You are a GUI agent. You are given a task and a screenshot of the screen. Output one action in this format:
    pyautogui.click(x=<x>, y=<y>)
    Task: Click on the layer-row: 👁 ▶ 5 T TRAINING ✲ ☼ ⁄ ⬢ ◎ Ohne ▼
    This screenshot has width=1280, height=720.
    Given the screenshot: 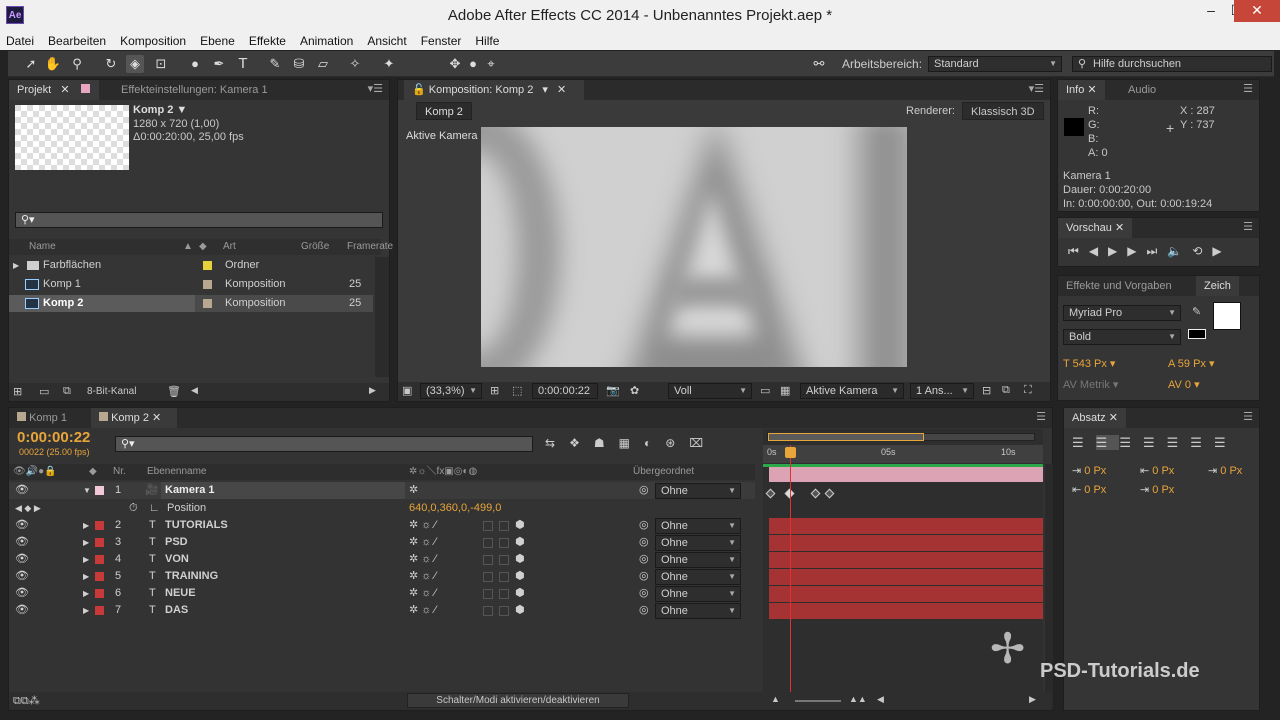 What is the action you would take?
    pyautogui.click(x=382, y=576)
    